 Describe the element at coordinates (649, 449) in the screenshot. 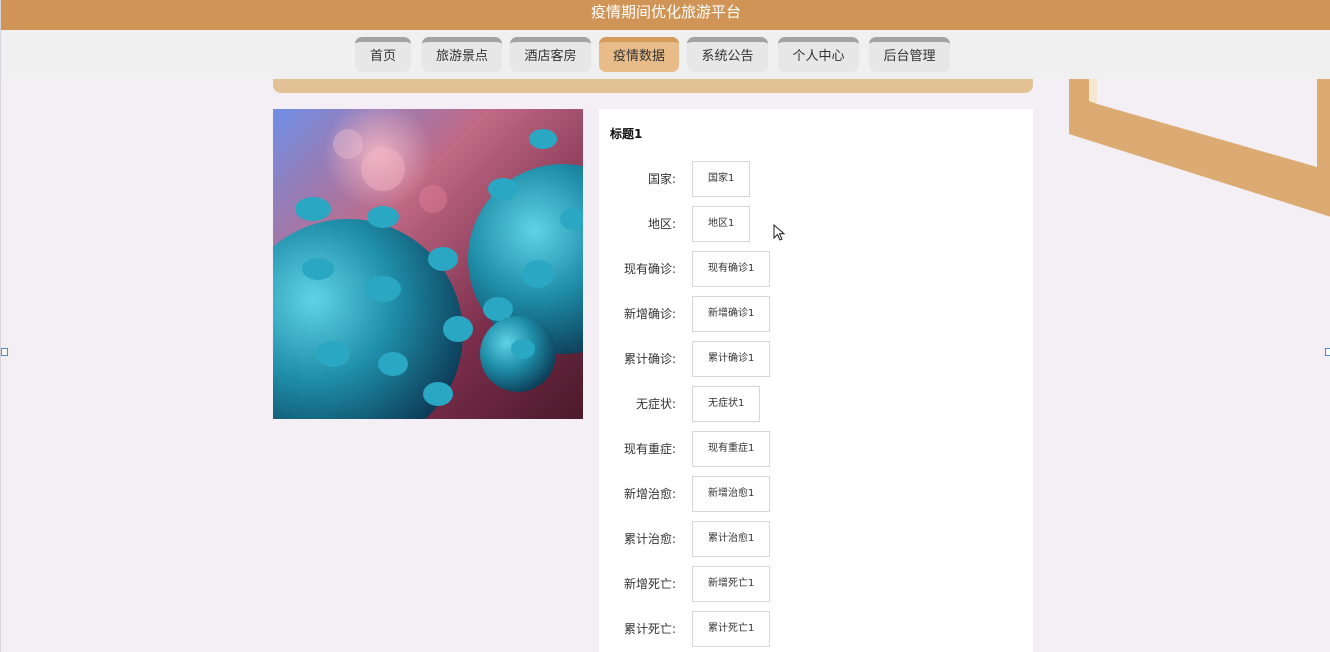

I see `field-label: 现有重症:` at that location.